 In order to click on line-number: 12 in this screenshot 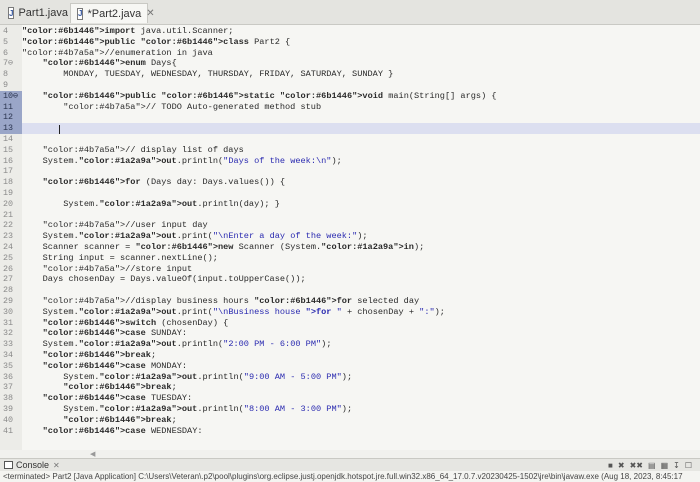, I will do `click(11, 118)`.